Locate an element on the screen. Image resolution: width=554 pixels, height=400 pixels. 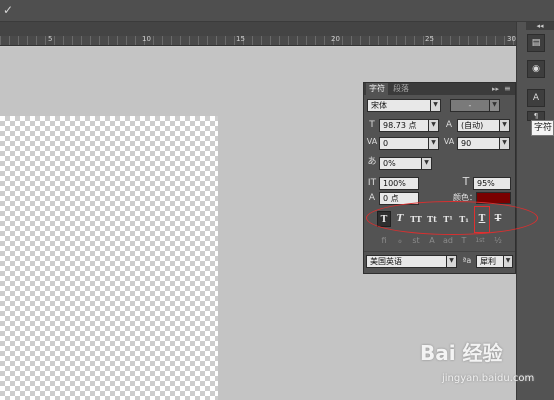
tsume-icon: あ is located at coordinates (372, 162).